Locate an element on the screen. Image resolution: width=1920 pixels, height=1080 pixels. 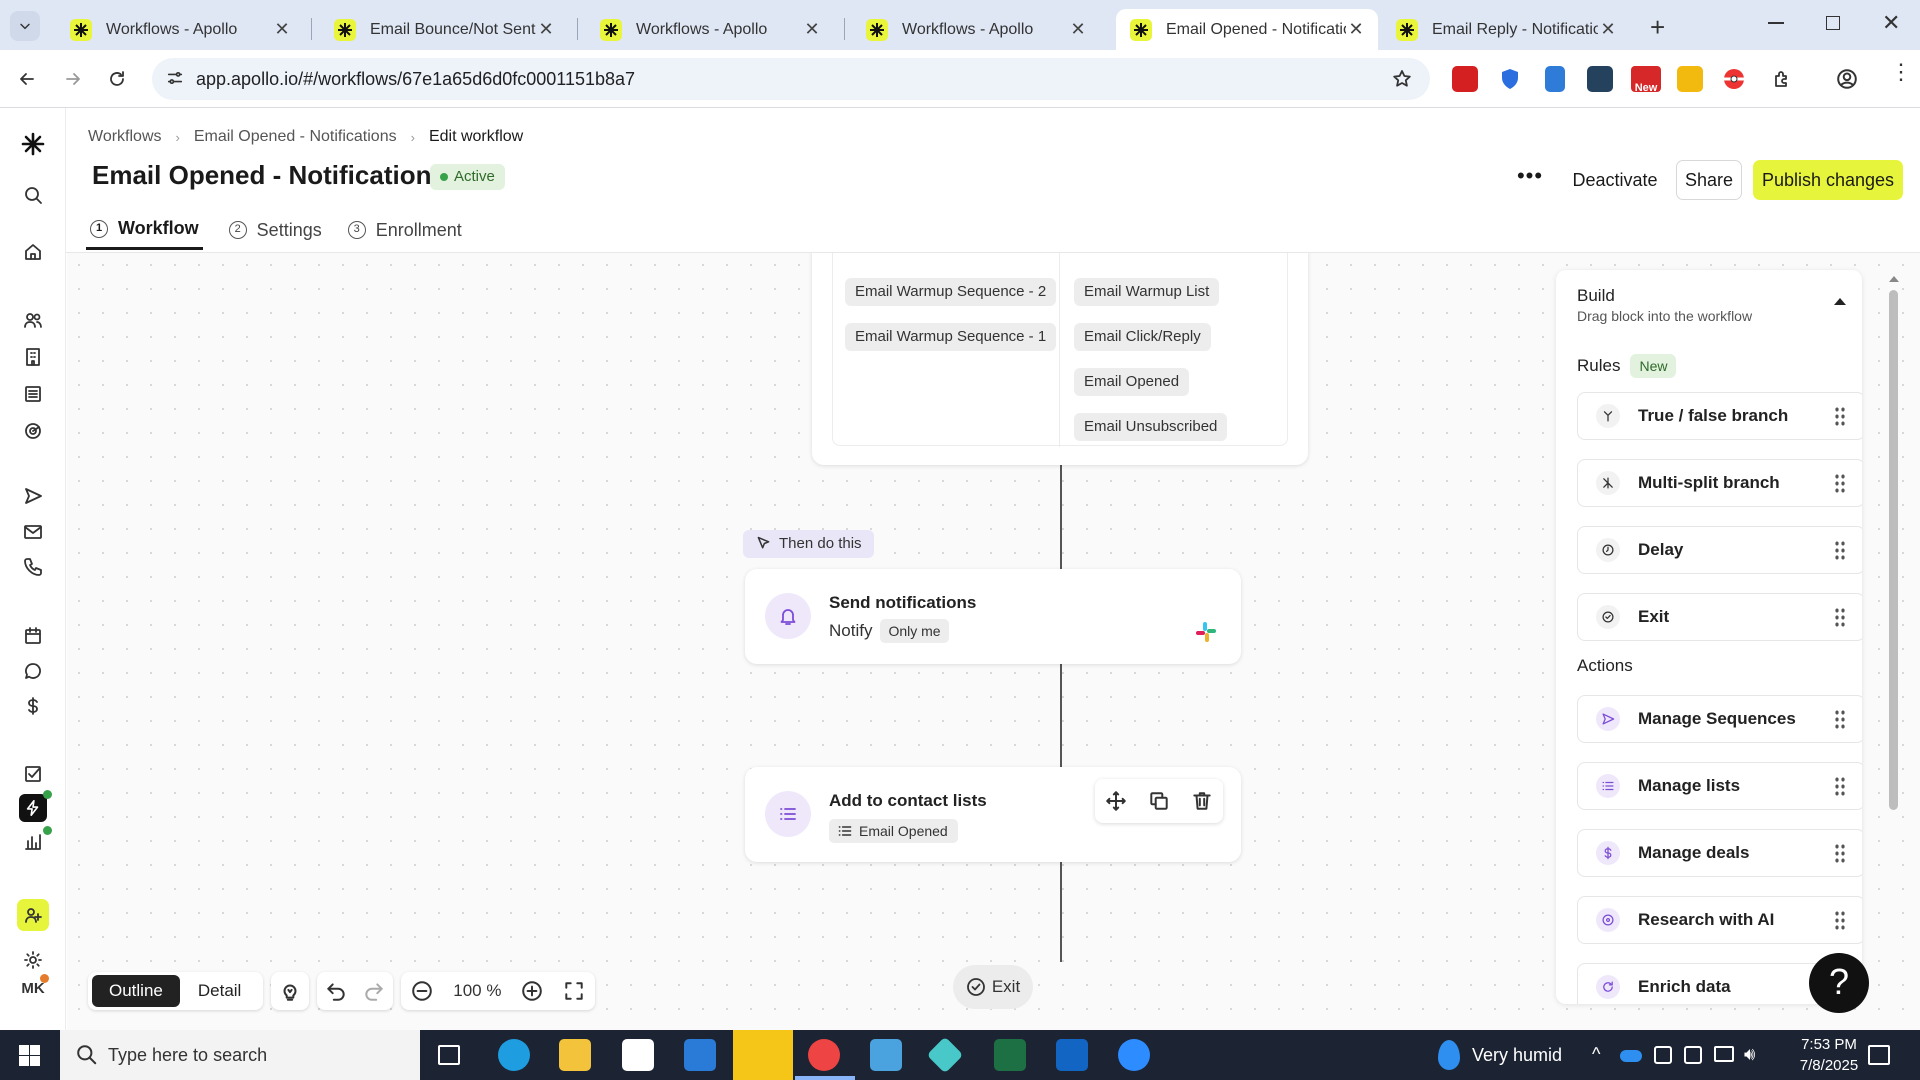
lightbulb-icon is located at coordinates (290, 991).